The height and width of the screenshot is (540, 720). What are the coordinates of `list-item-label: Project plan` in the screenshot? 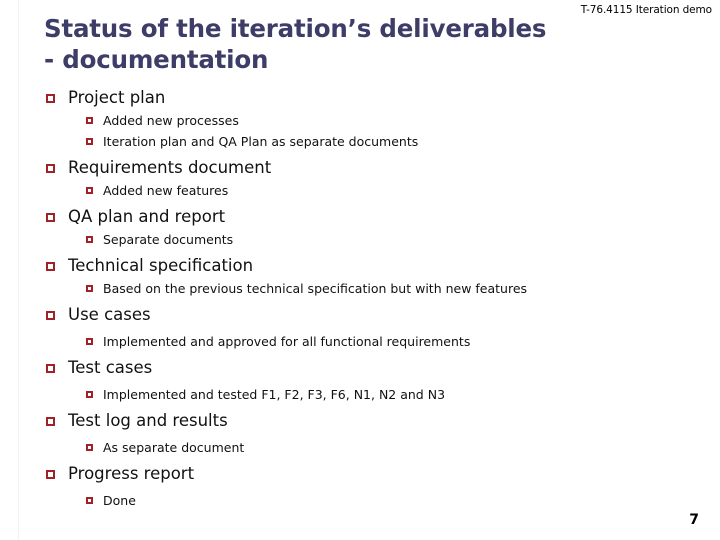 It's located at (117, 97).